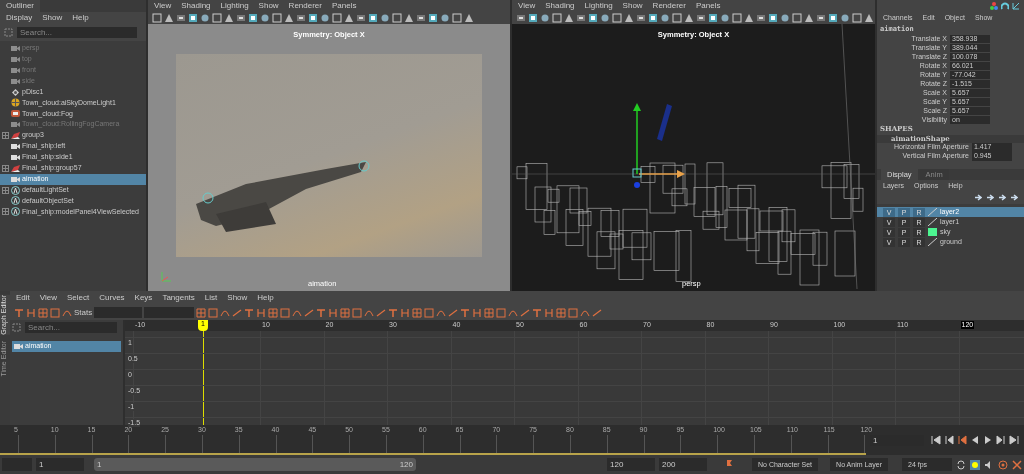 The width and height of the screenshot is (1024, 474). What do you see at coordinates (23, 298) in the screenshot?
I see `menu-item: Edit` at bounding box center [23, 298].